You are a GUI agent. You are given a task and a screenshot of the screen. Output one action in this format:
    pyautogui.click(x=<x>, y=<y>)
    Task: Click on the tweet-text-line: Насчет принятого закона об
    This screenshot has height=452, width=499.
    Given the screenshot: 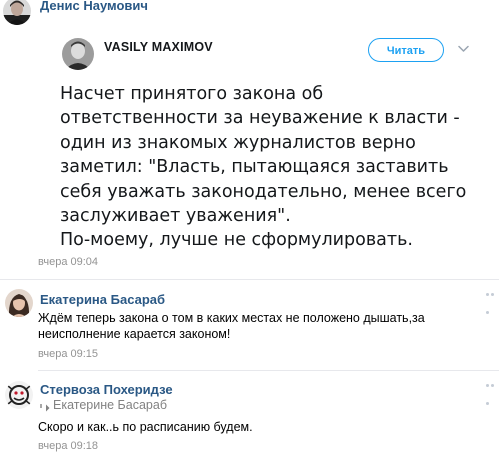 What is the action you would take?
    pyautogui.click(x=192, y=94)
    